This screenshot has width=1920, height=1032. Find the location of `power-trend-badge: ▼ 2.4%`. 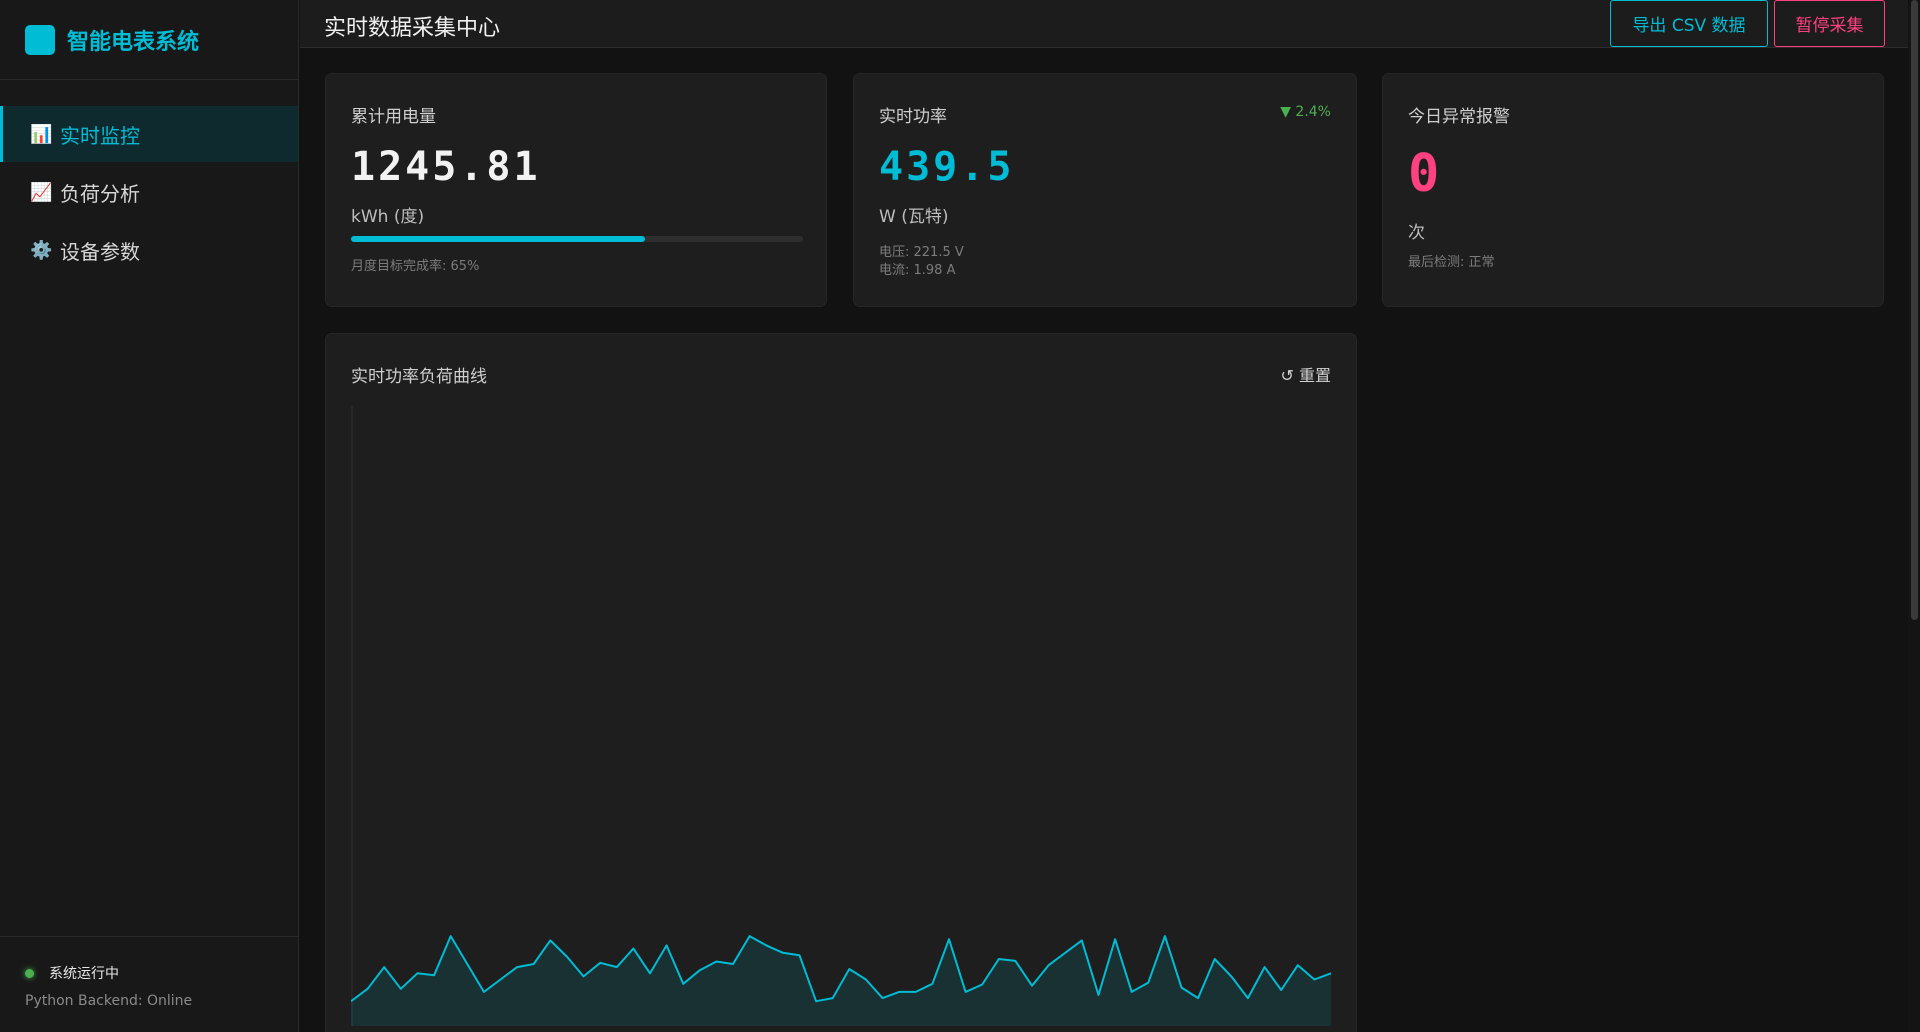

power-trend-badge: ▼ 2.4% is located at coordinates (1305, 112).